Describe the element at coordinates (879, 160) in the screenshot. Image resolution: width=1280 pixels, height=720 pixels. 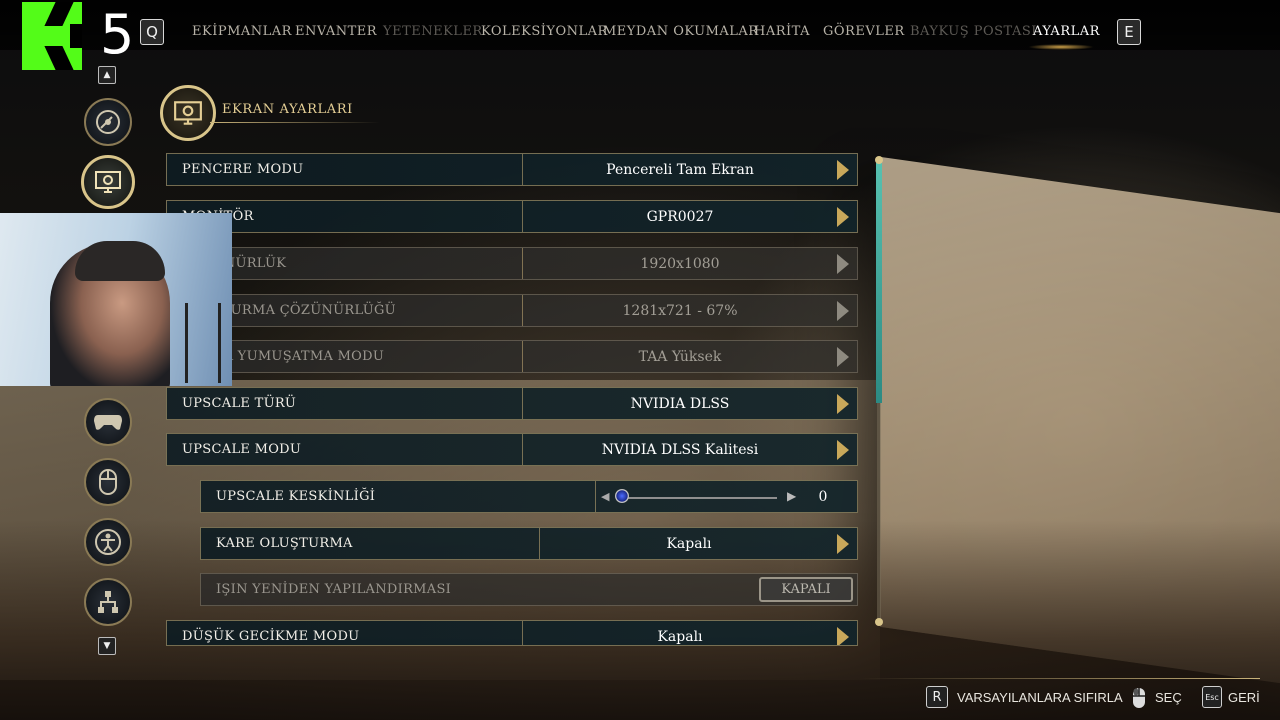
I see `scrollbar-top-cap` at that location.